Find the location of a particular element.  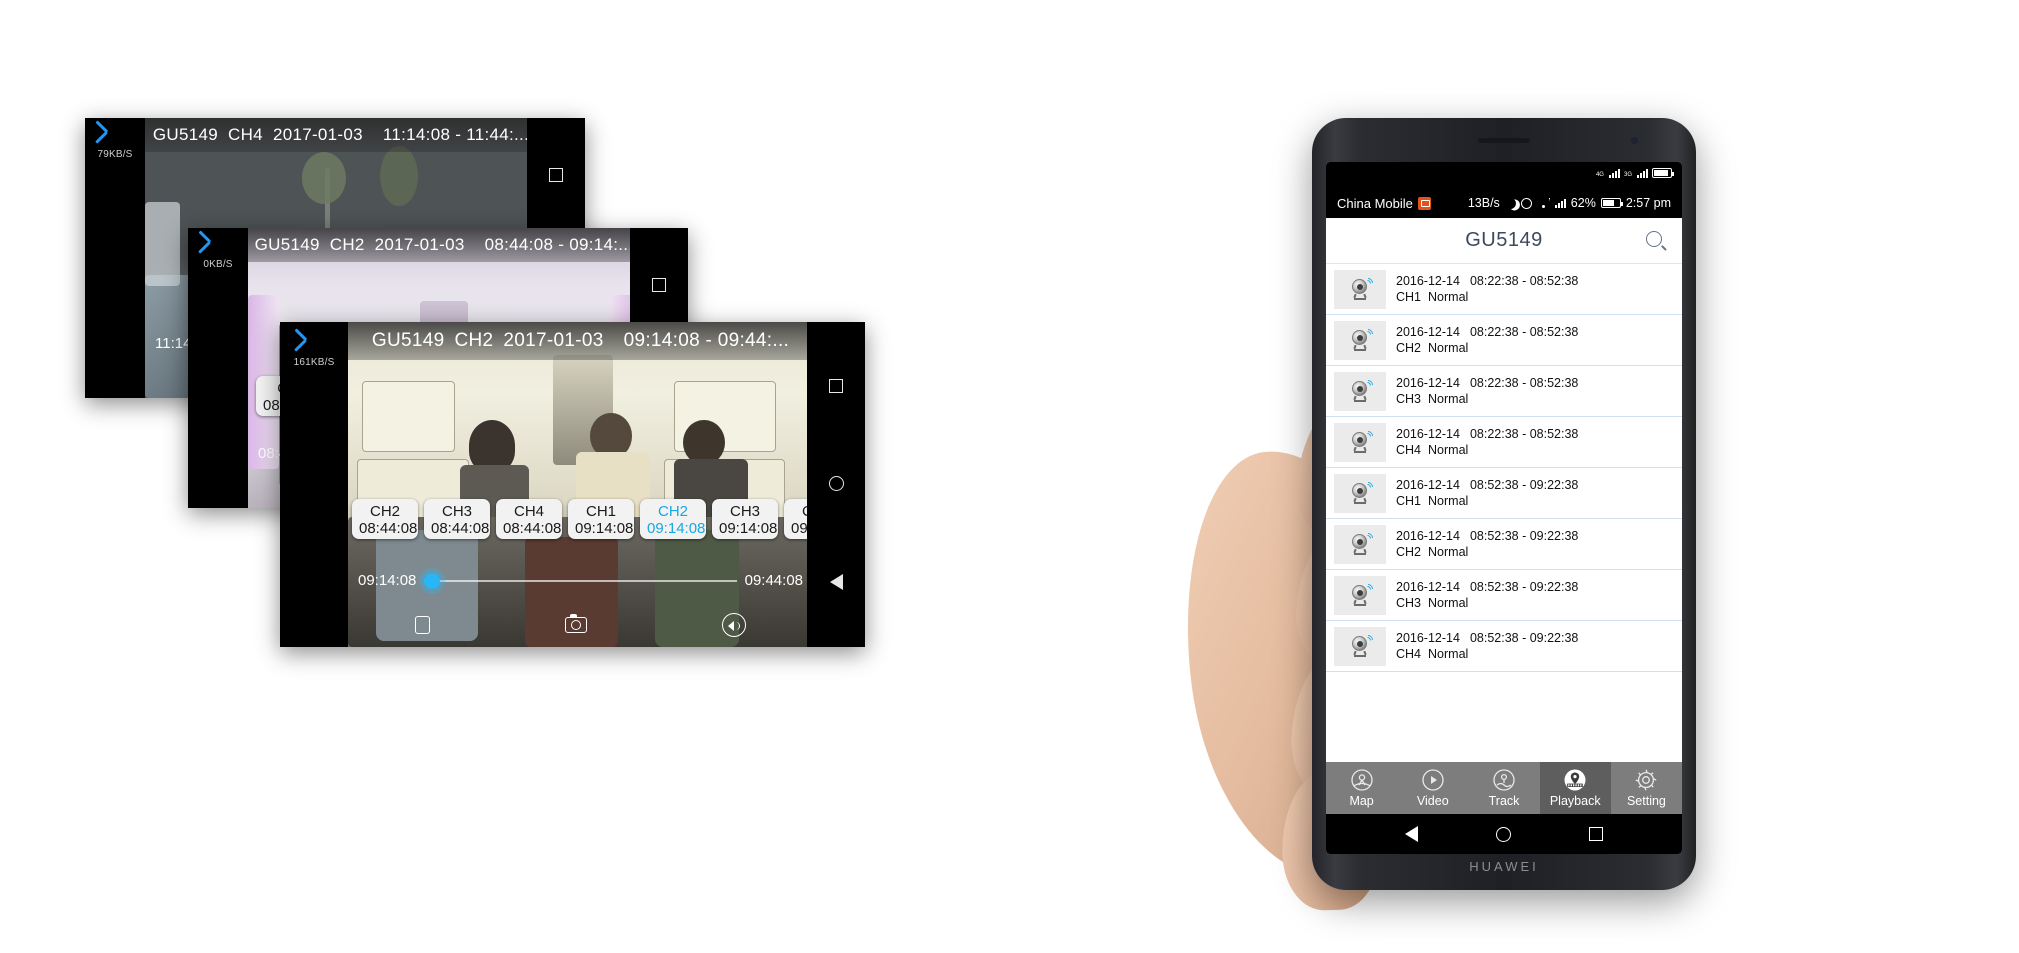

signal-bars-icon is located at coordinates (1560, 203).